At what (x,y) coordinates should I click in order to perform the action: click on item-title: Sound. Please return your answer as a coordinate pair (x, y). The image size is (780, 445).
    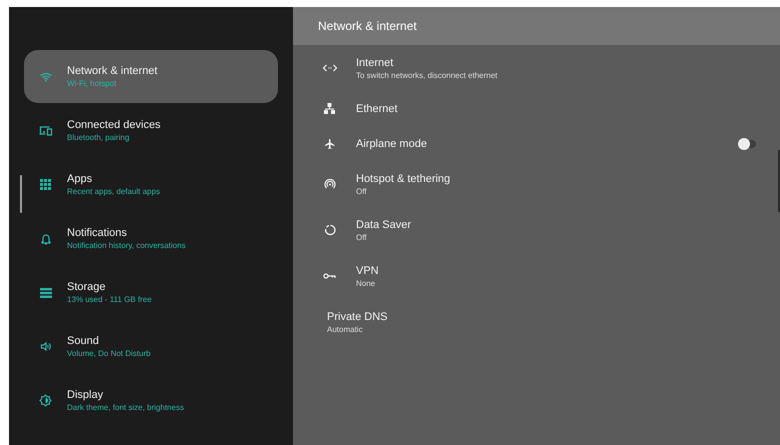
    Looking at the image, I should click on (83, 341).